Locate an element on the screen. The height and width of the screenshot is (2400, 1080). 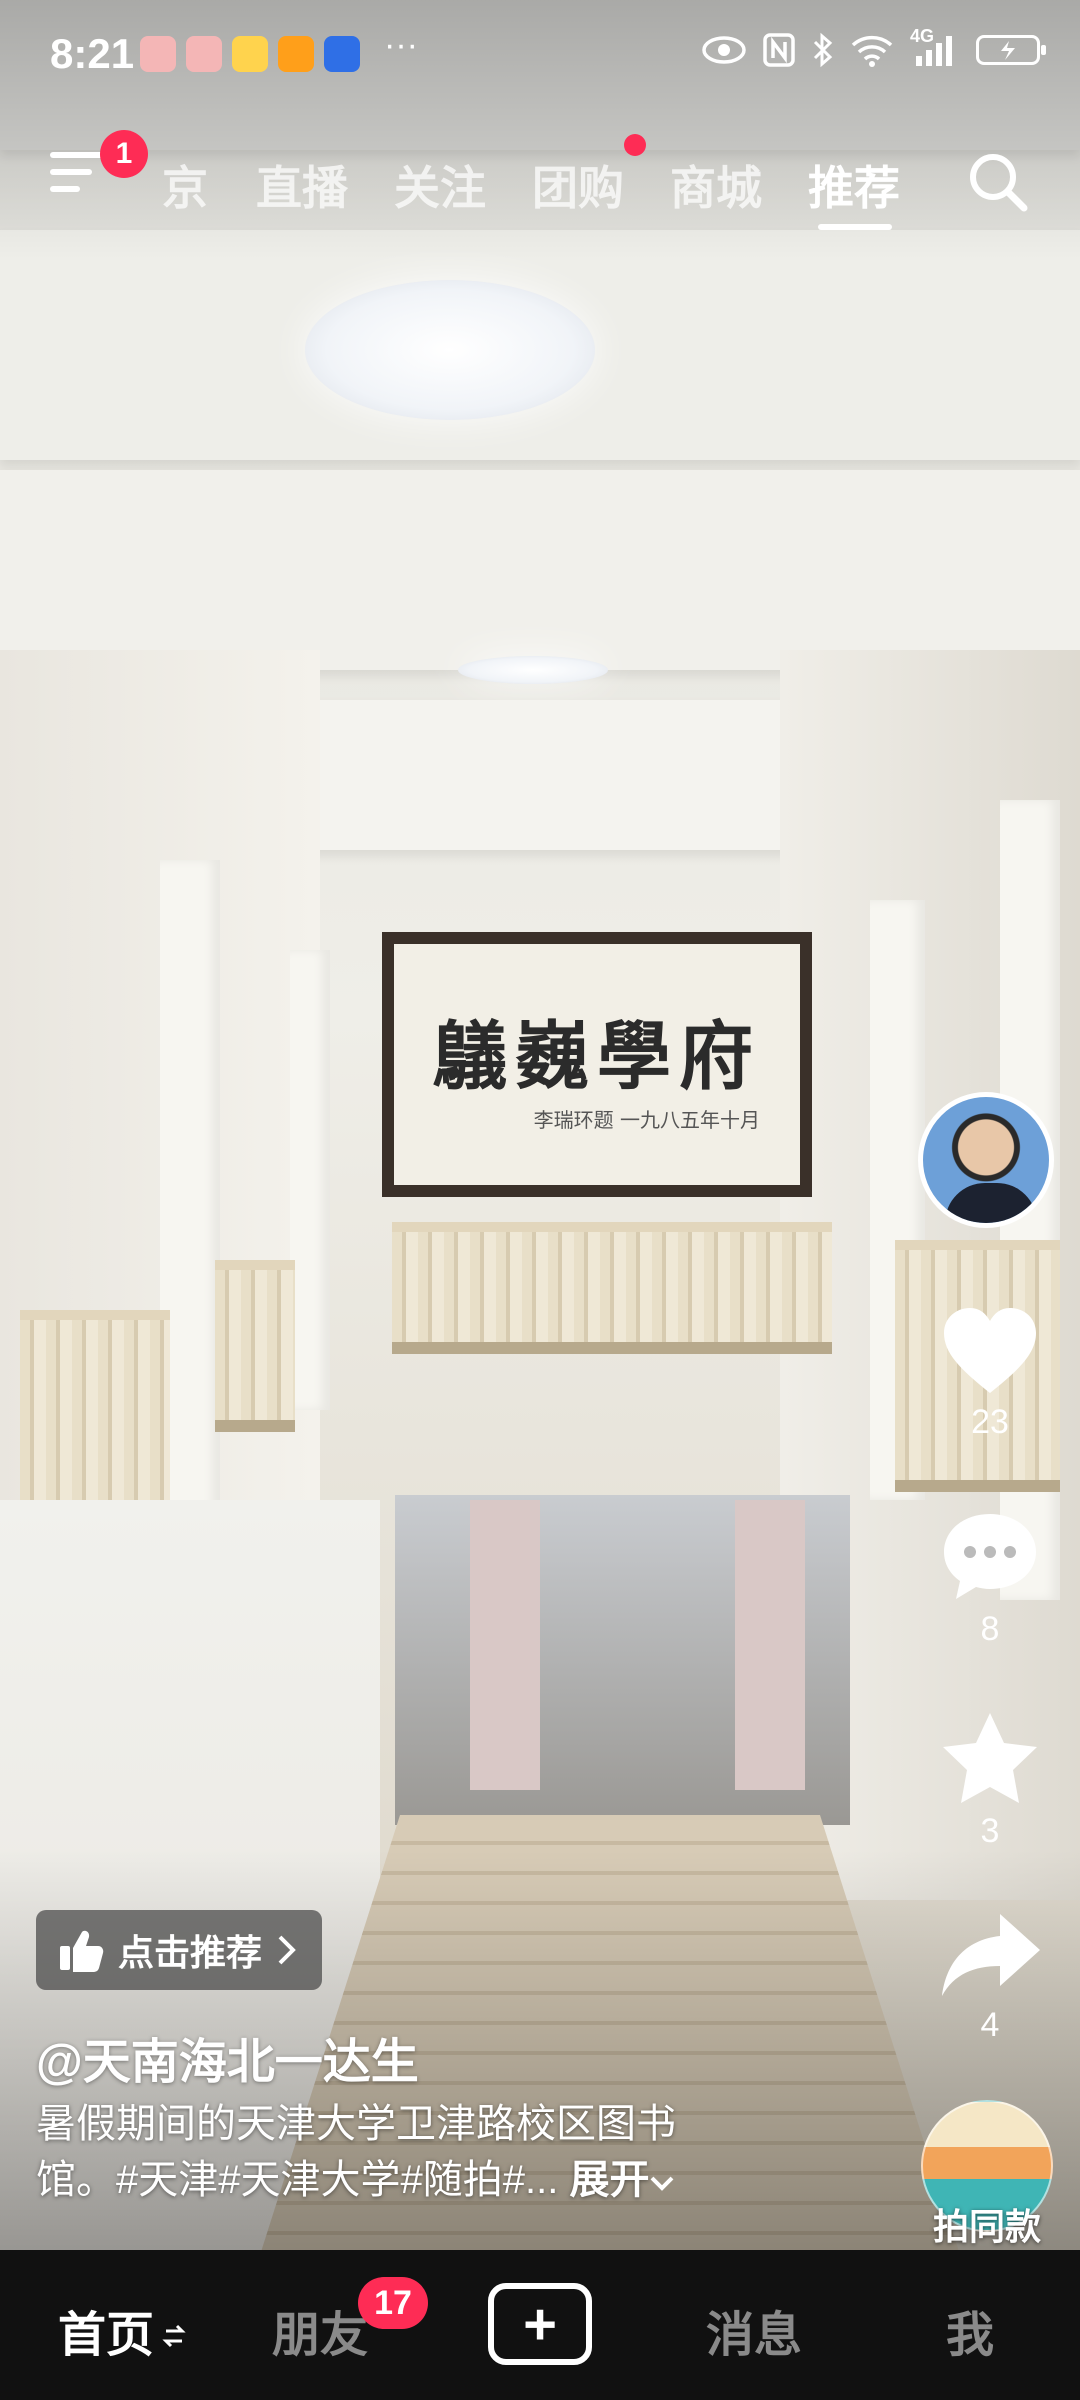
signal-icon: 4G is located at coordinates (935, 47).